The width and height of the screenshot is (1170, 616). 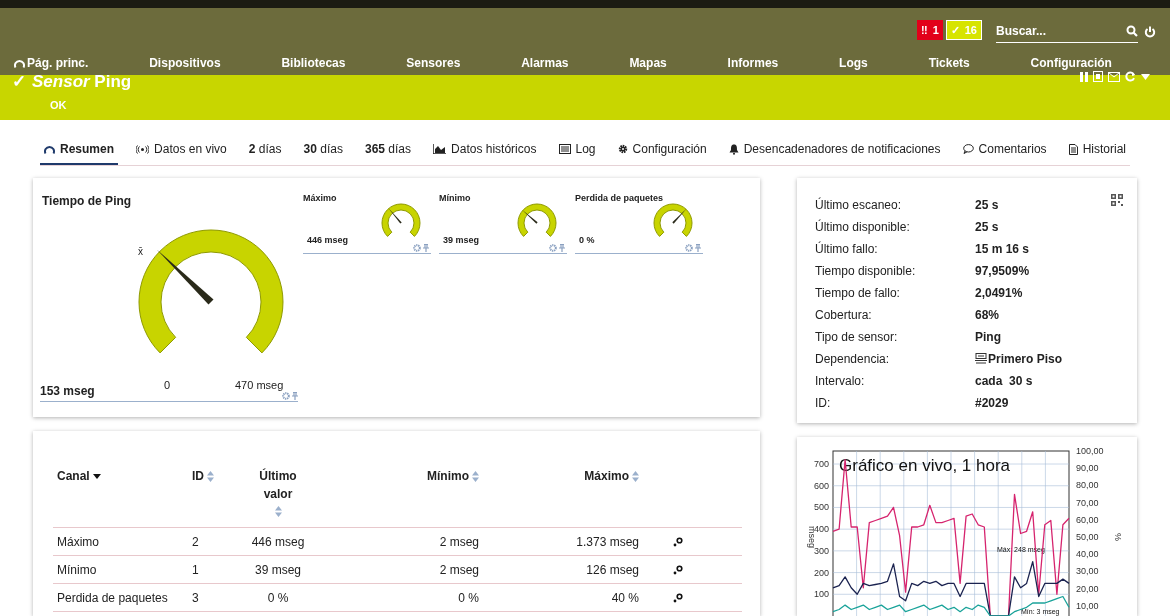 I want to click on detail-value: 68%, so click(x=987, y=315).